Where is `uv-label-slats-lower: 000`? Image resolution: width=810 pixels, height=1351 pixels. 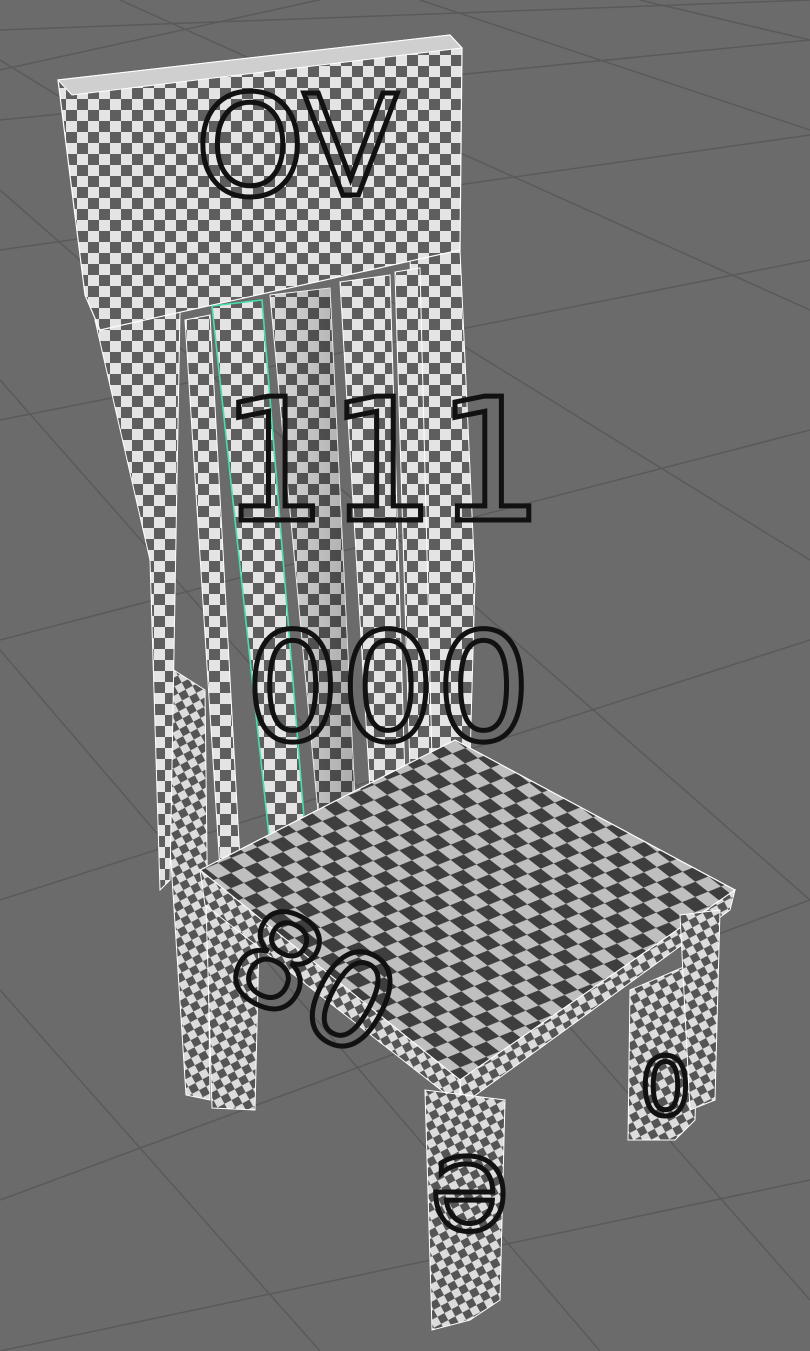 uv-label-slats-lower: 000 is located at coordinates (388, 689).